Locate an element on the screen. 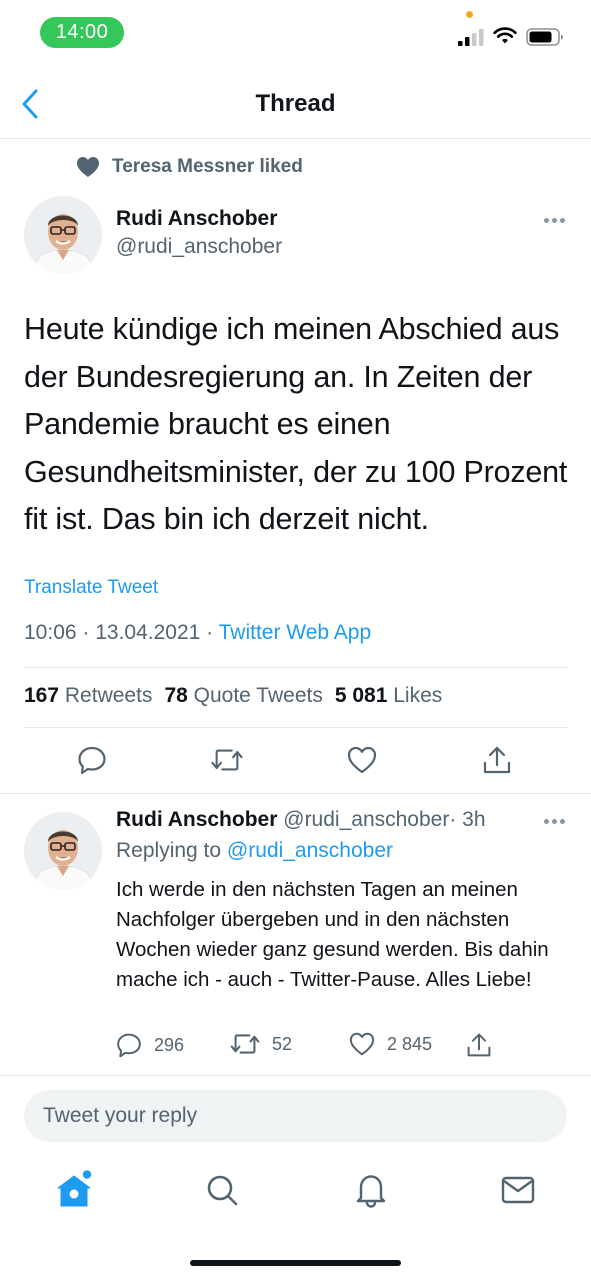 The image size is (591, 1280). like-button is located at coordinates (362, 760).